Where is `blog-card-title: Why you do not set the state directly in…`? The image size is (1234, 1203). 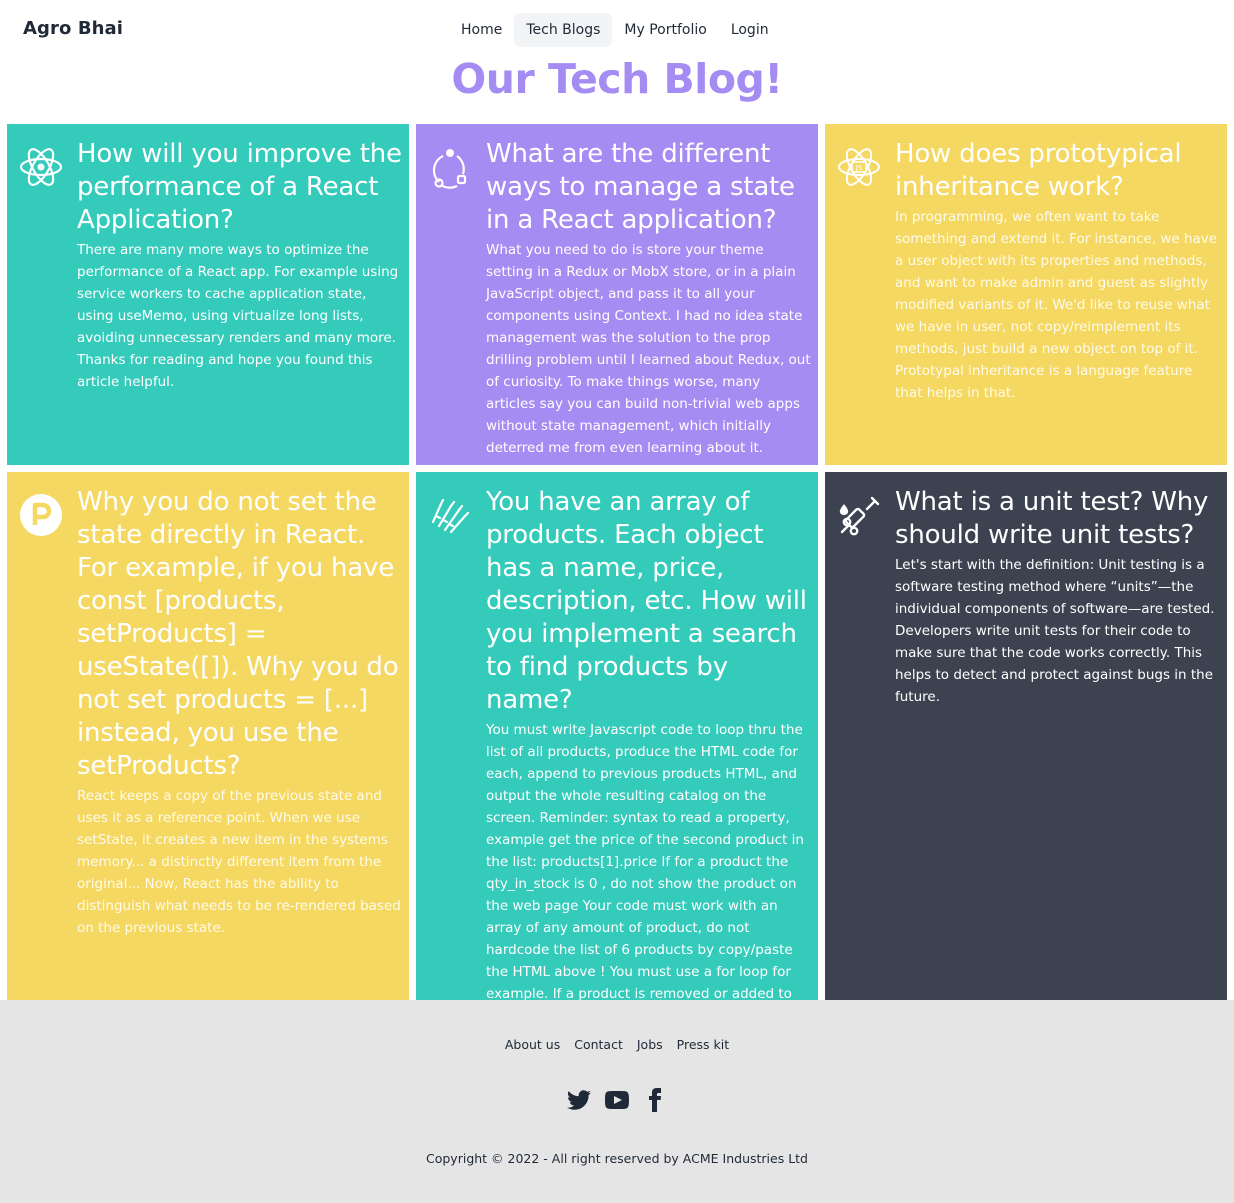
blog-card-title: Why you do not set the state directly in… is located at coordinates (238, 634).